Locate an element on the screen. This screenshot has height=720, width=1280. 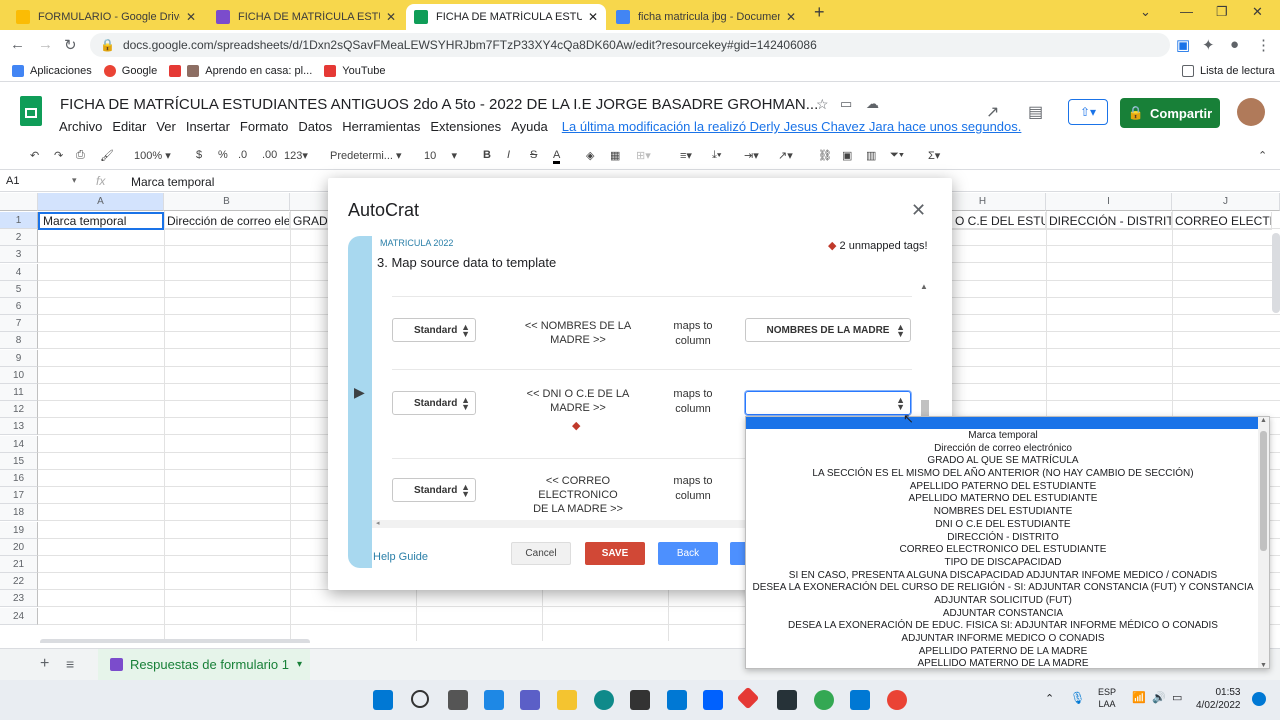
row-header: 4 is located at coordinates (19, 272).